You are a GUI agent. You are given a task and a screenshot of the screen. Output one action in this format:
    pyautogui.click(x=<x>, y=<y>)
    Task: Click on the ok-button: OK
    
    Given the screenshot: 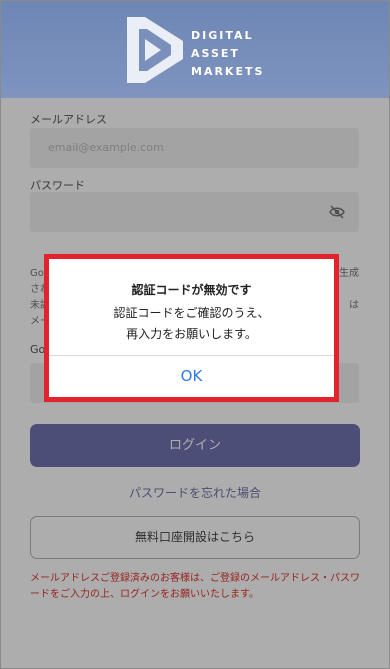 What is the action you would take?
    pyautogui.click(x=191, y=376)
    